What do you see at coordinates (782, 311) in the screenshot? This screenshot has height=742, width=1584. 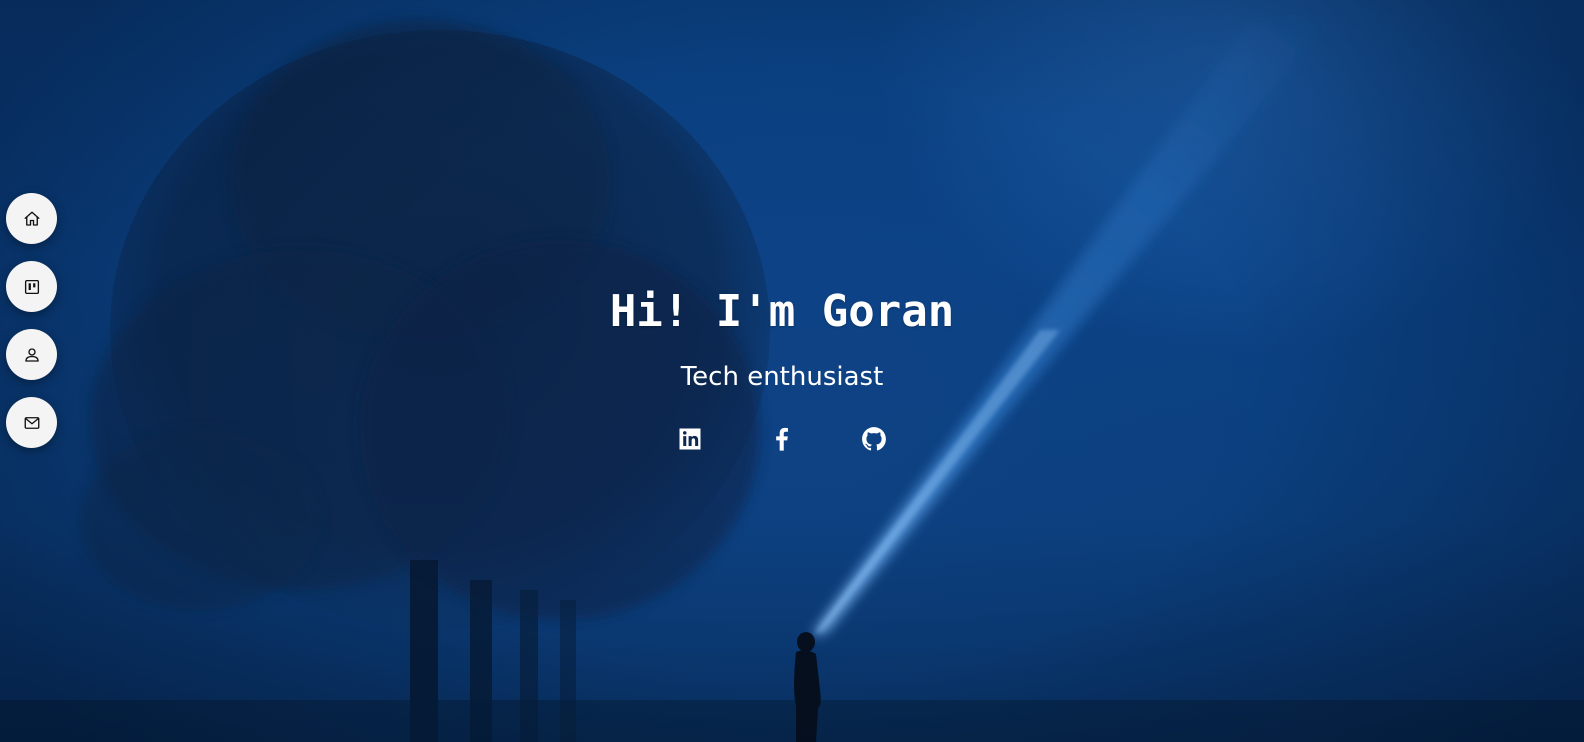 I see `hero-title: Hi! I'm Goran` at bounding box center [782, 311].